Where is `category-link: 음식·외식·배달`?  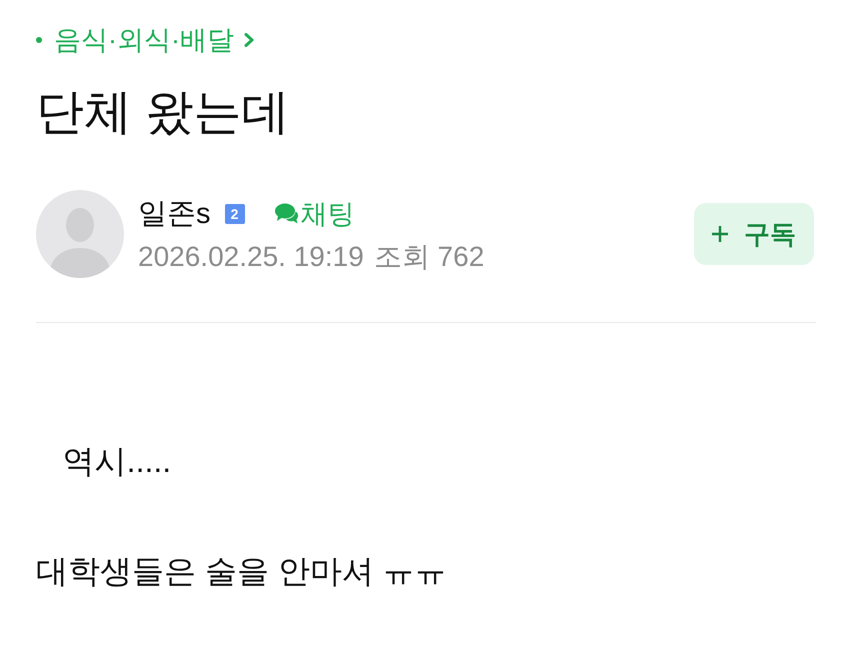 category-link: 음식·외식·배달 is located at coordinates (144, 40).